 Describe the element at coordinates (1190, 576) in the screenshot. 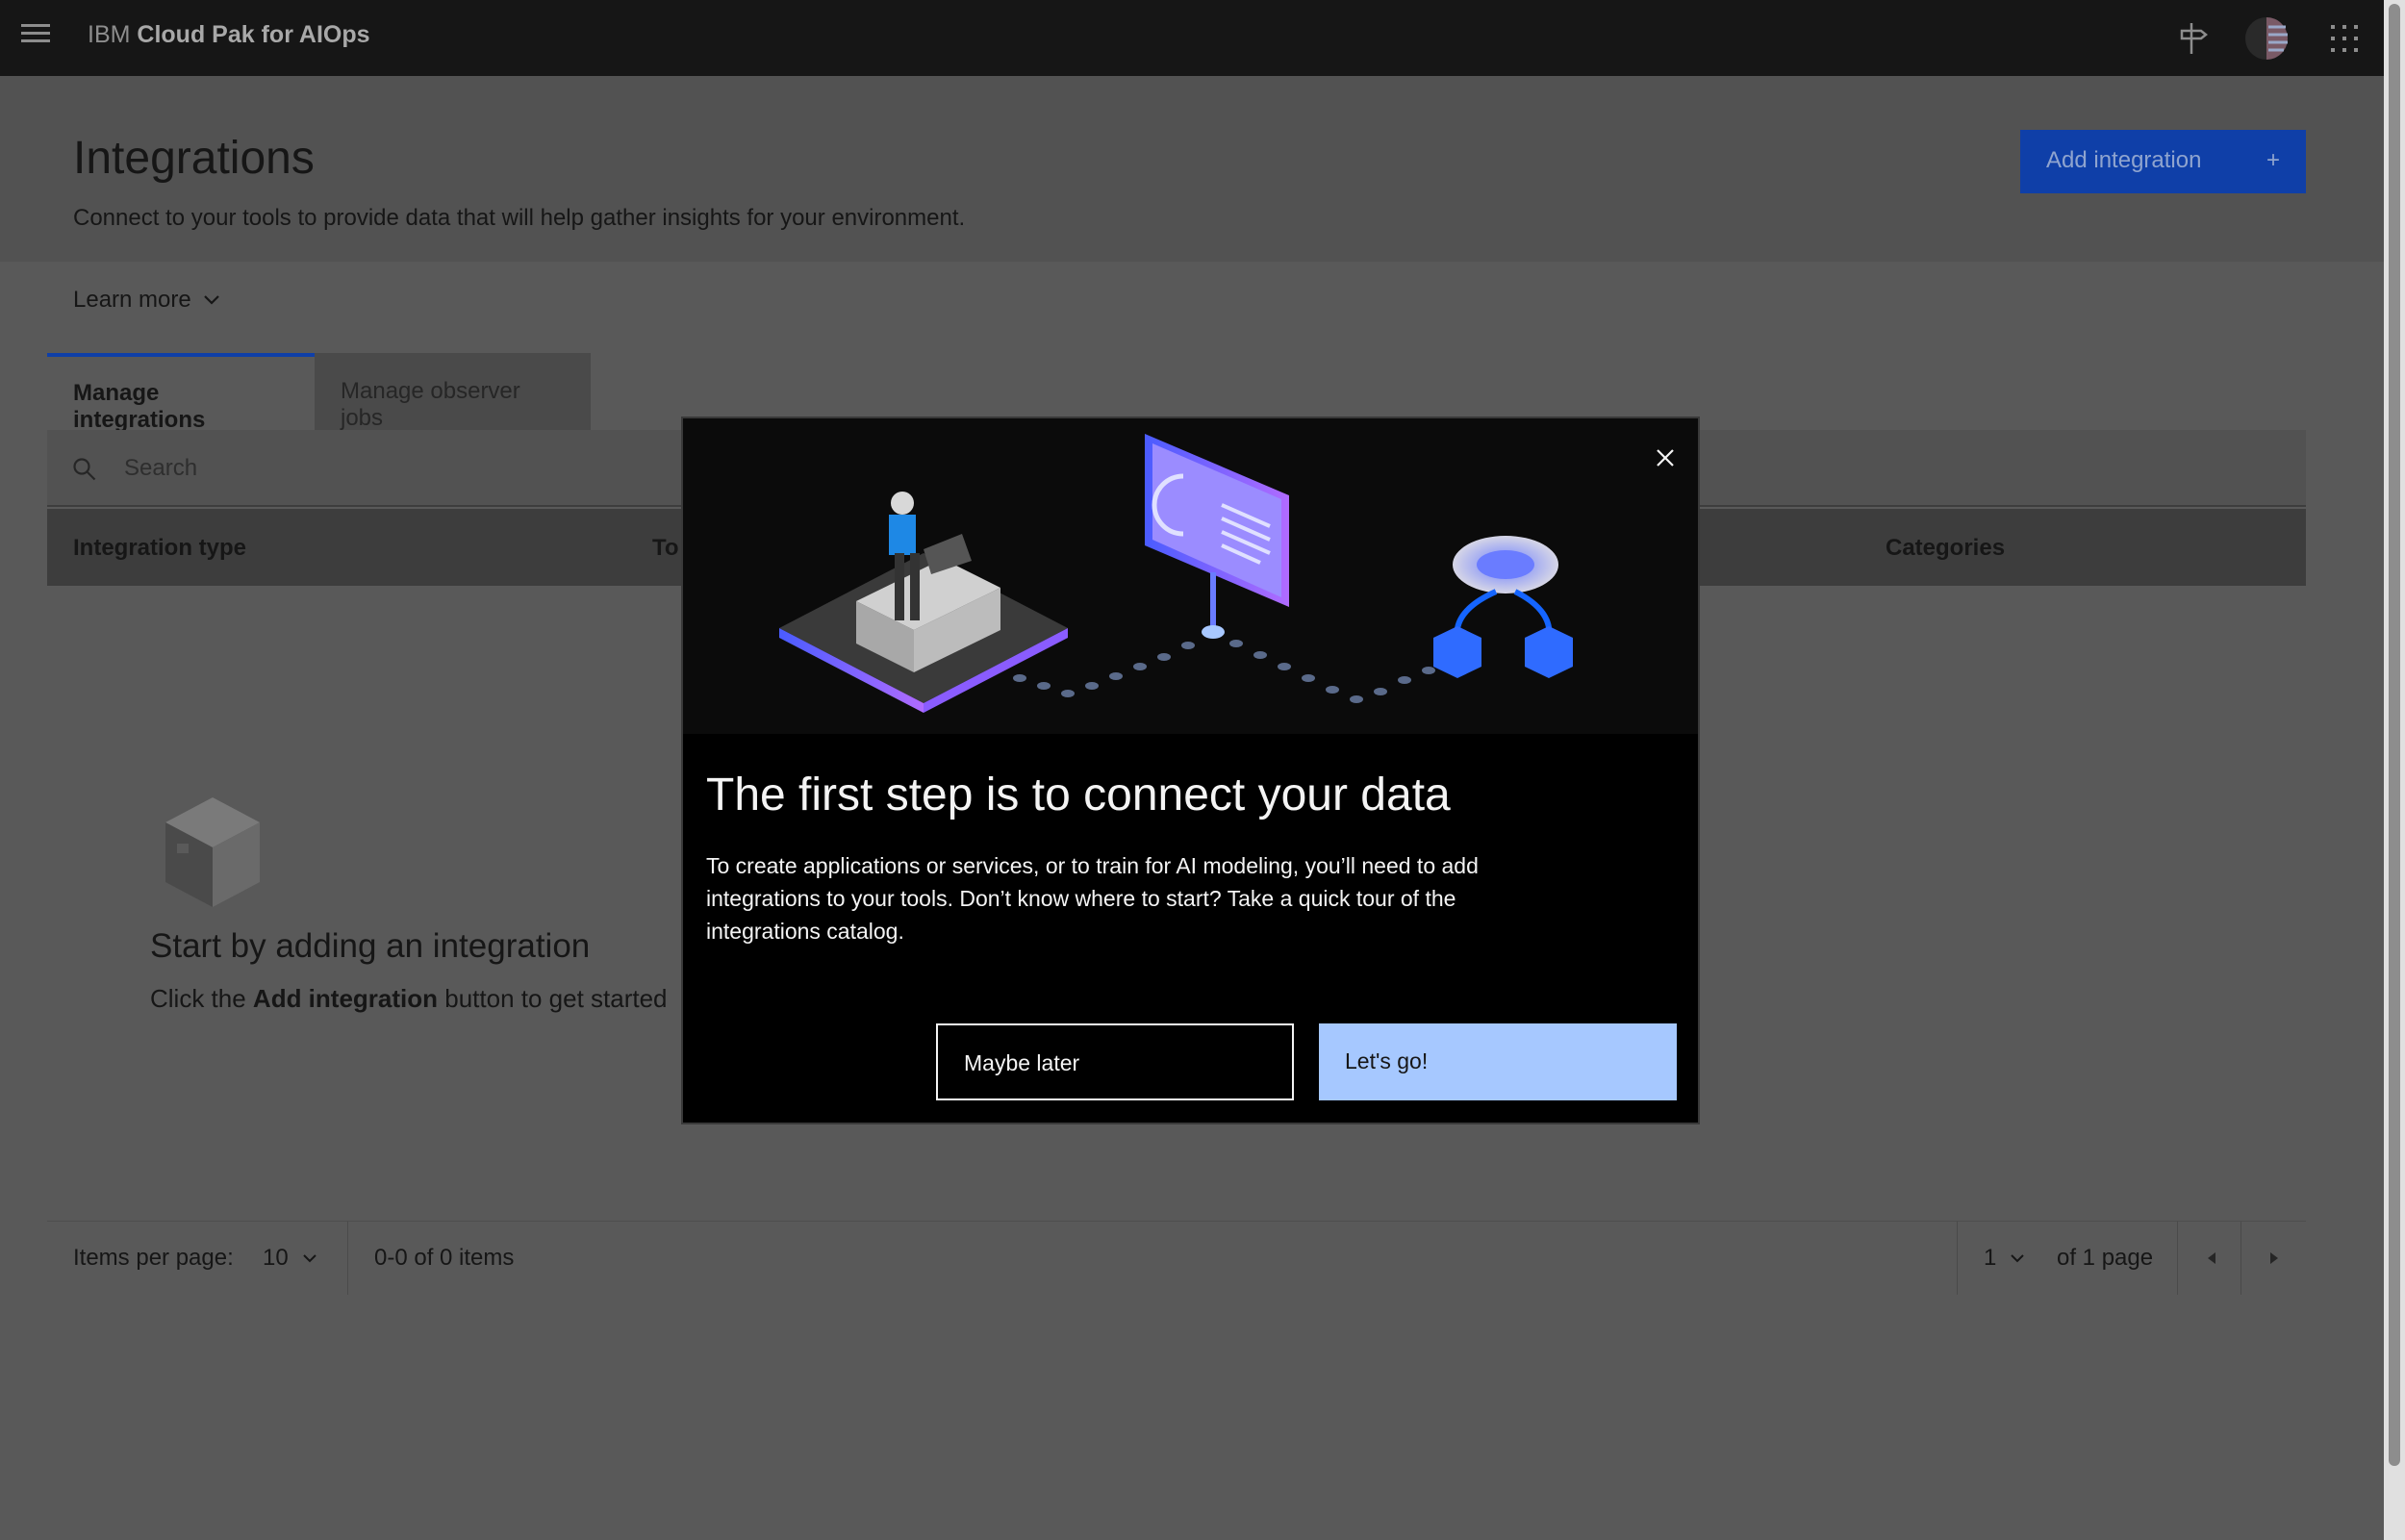

I see `connect-data-illustration` at that location.